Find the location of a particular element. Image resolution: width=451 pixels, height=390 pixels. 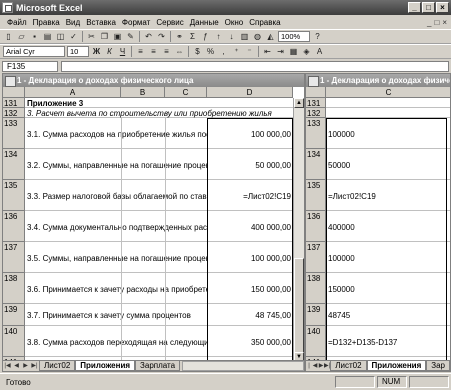

close-button: × is located at coordinates (442, 7).